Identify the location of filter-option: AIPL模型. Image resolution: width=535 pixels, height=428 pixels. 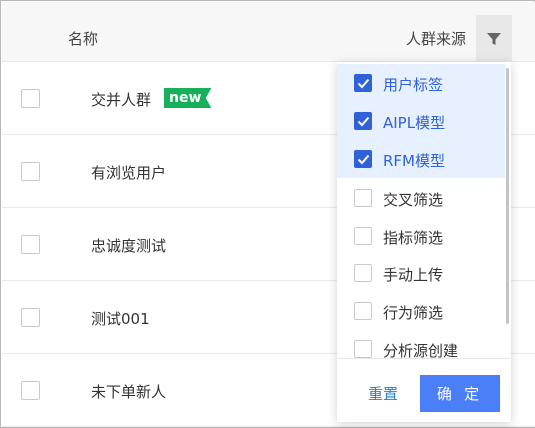
(421, 121).